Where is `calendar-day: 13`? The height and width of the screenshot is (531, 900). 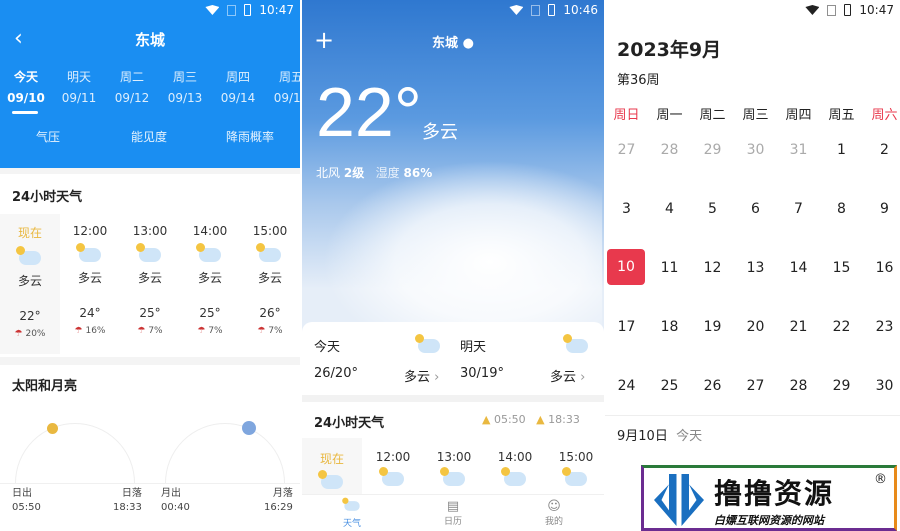 calendar-day: 13 is located at coordinates (755, 268).